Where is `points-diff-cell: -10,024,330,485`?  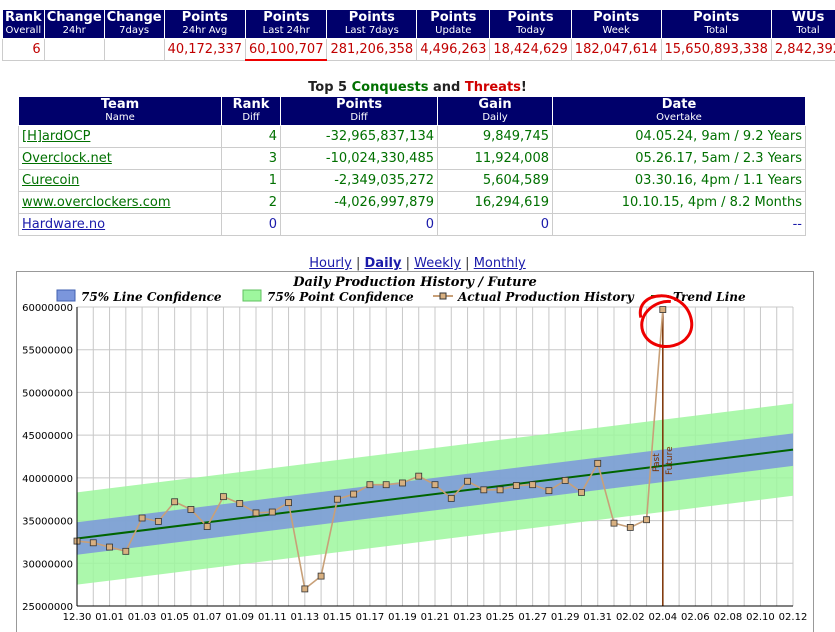 points-diff-cell: -10,024,330,485 is located at coordinates (359, 159).